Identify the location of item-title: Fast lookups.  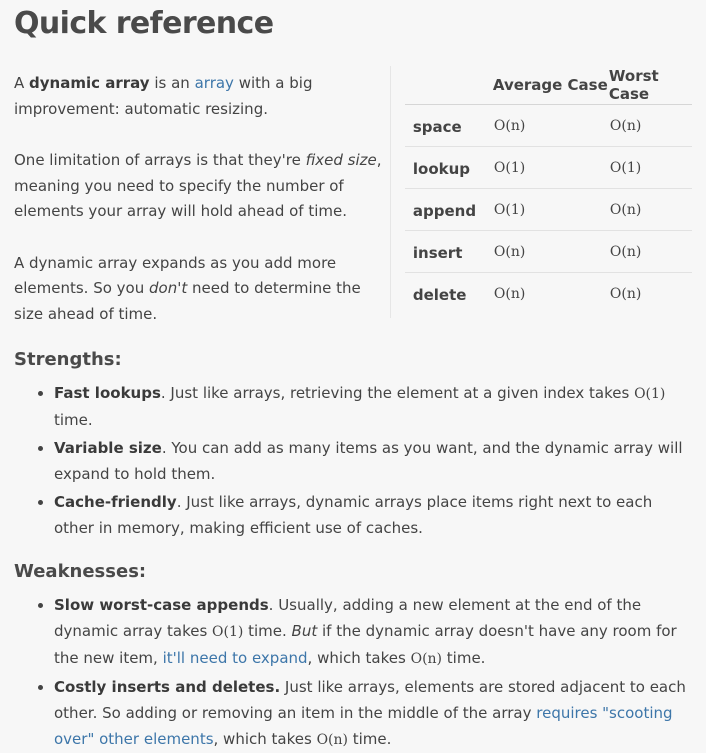
(107, 393).